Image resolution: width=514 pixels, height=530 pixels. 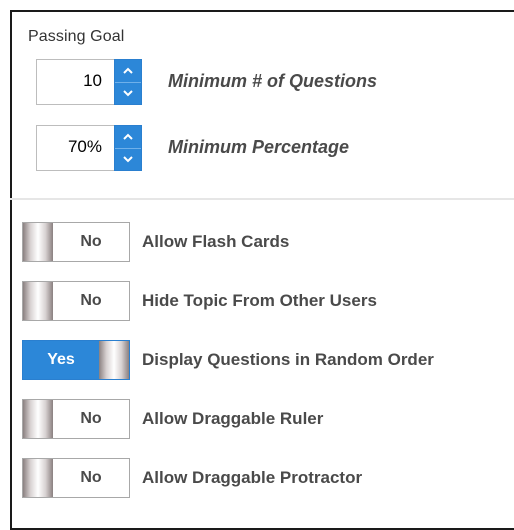 I want to click on min-questions-stepper, so click(x=128, y=82).